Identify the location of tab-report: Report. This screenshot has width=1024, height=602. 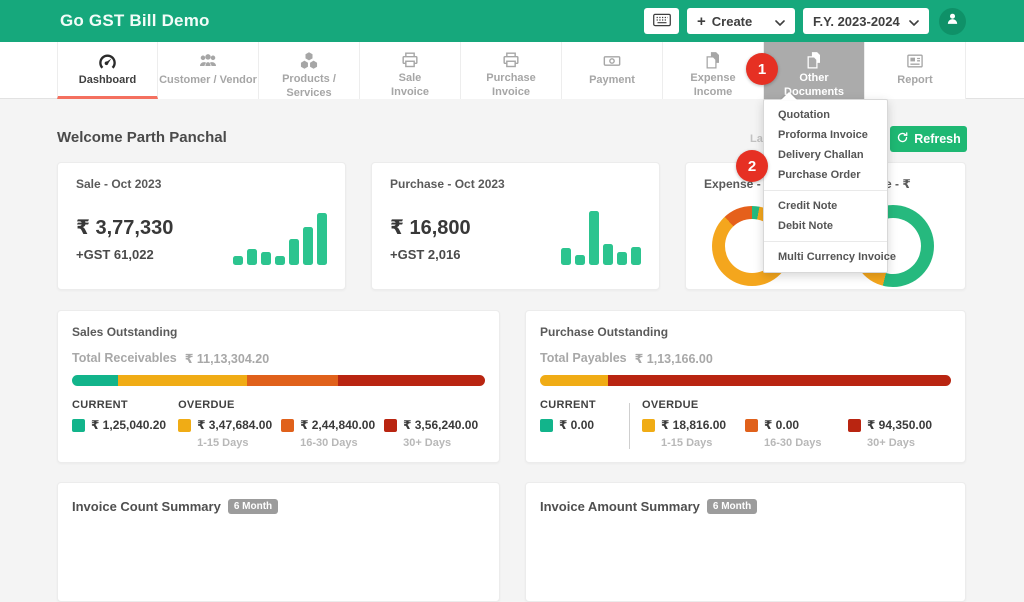
(915, 70).